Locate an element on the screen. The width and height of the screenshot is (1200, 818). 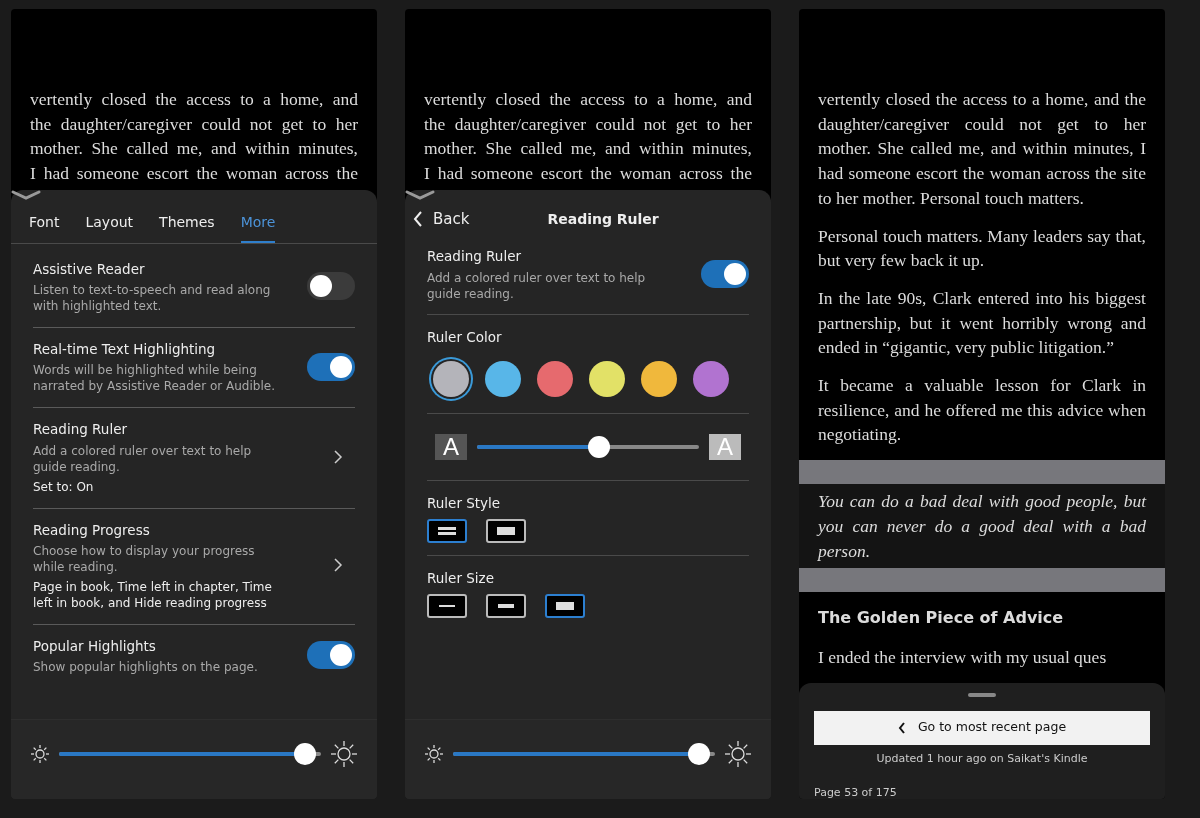
back-button: Back is located at coordinates (441, 219).